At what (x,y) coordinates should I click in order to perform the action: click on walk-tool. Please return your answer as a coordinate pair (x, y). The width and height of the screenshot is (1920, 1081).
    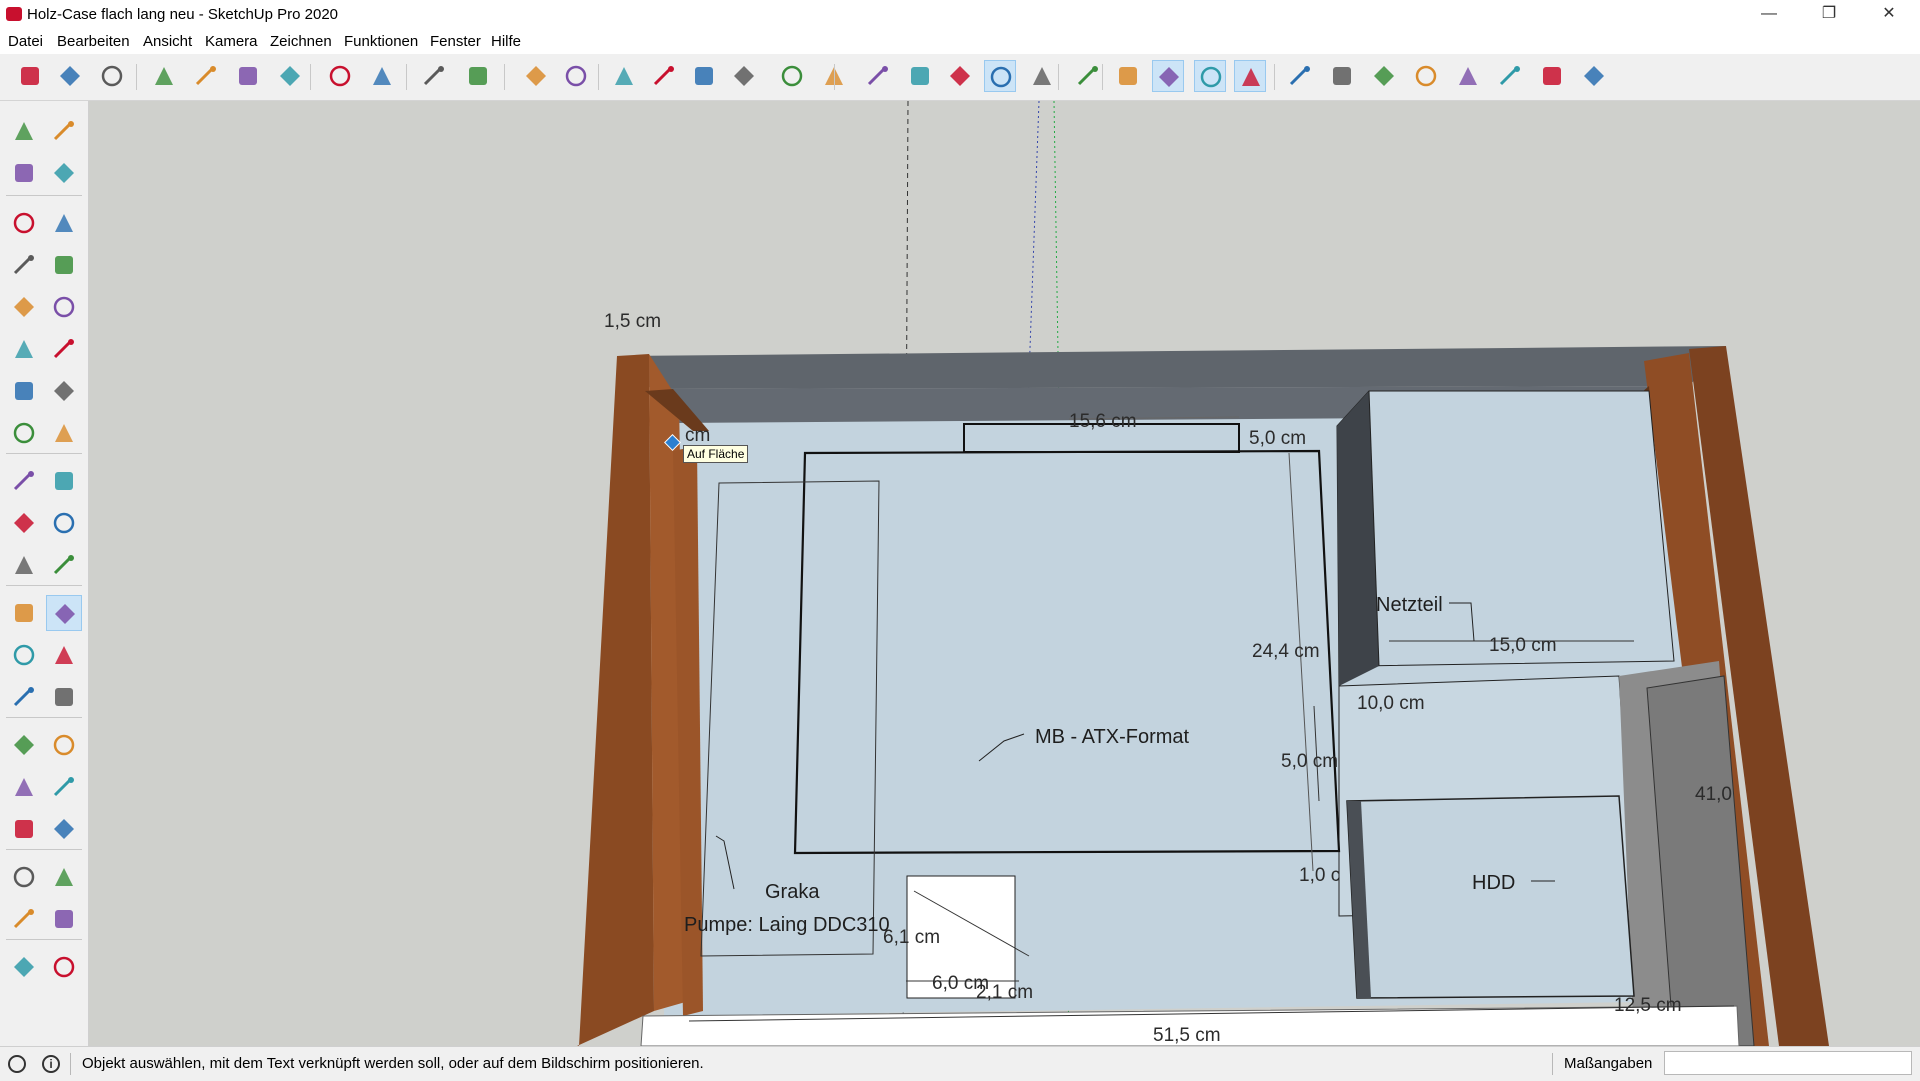
    Looking at the image, I should click on (24, 877).